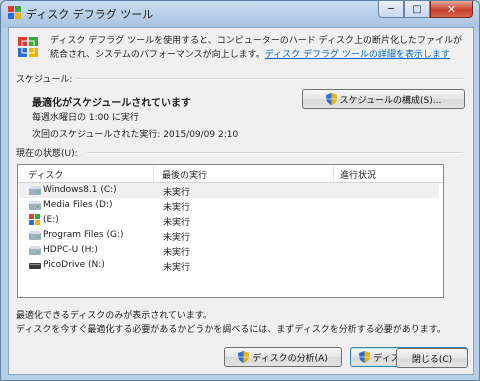  What do you see at coordinates (229, 205) in the screenshot?
I see `disk-row: Media Files (D:) 未実行` at bounding box center [229, 205].